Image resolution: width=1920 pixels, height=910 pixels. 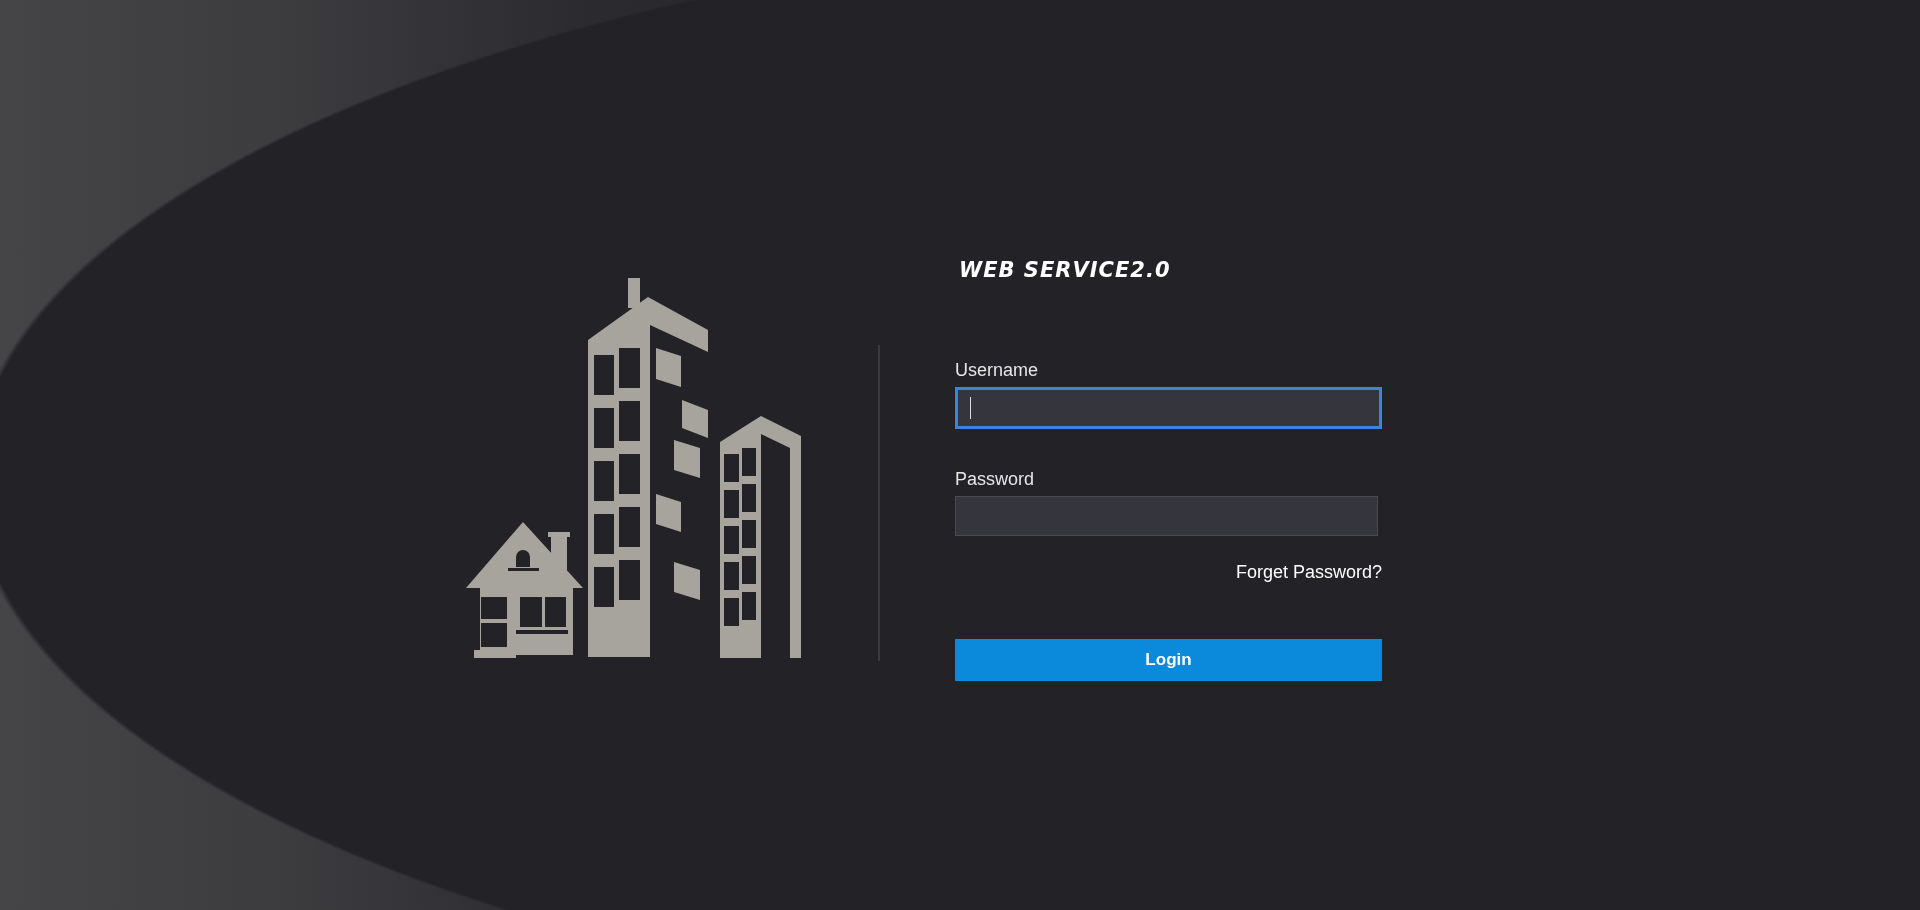 What do you see at coordinates (1168, 660) in the screenshot?
I see `login-button: Login` at bounding box center [1168, 660].